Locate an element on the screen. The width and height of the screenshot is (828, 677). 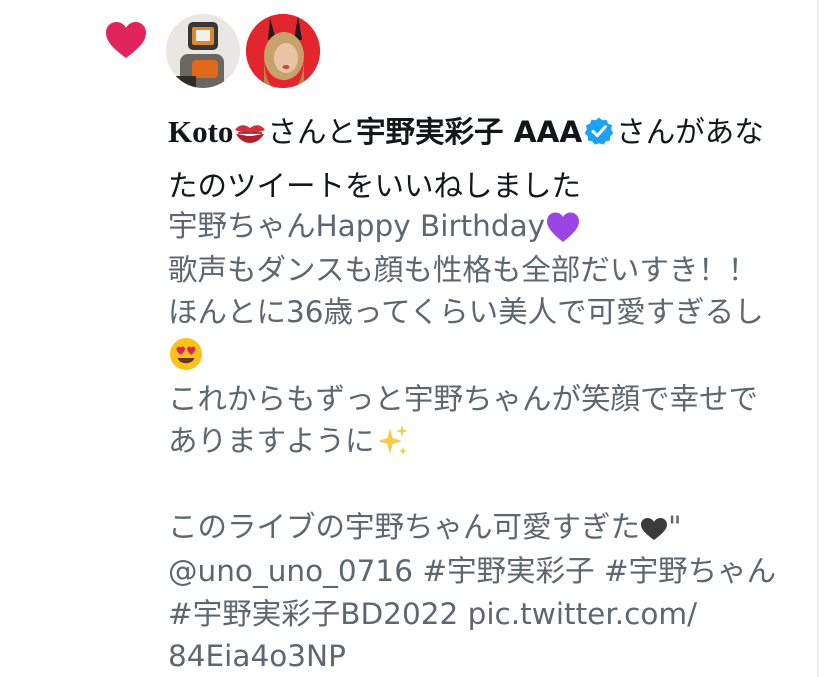
black-heart-icon is located at coordinates (654, 529).